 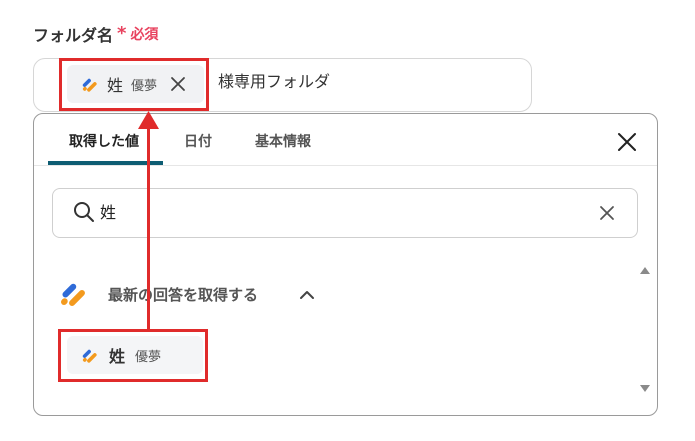 I want to click on required-text: 必須, so click(x=144, y=35).